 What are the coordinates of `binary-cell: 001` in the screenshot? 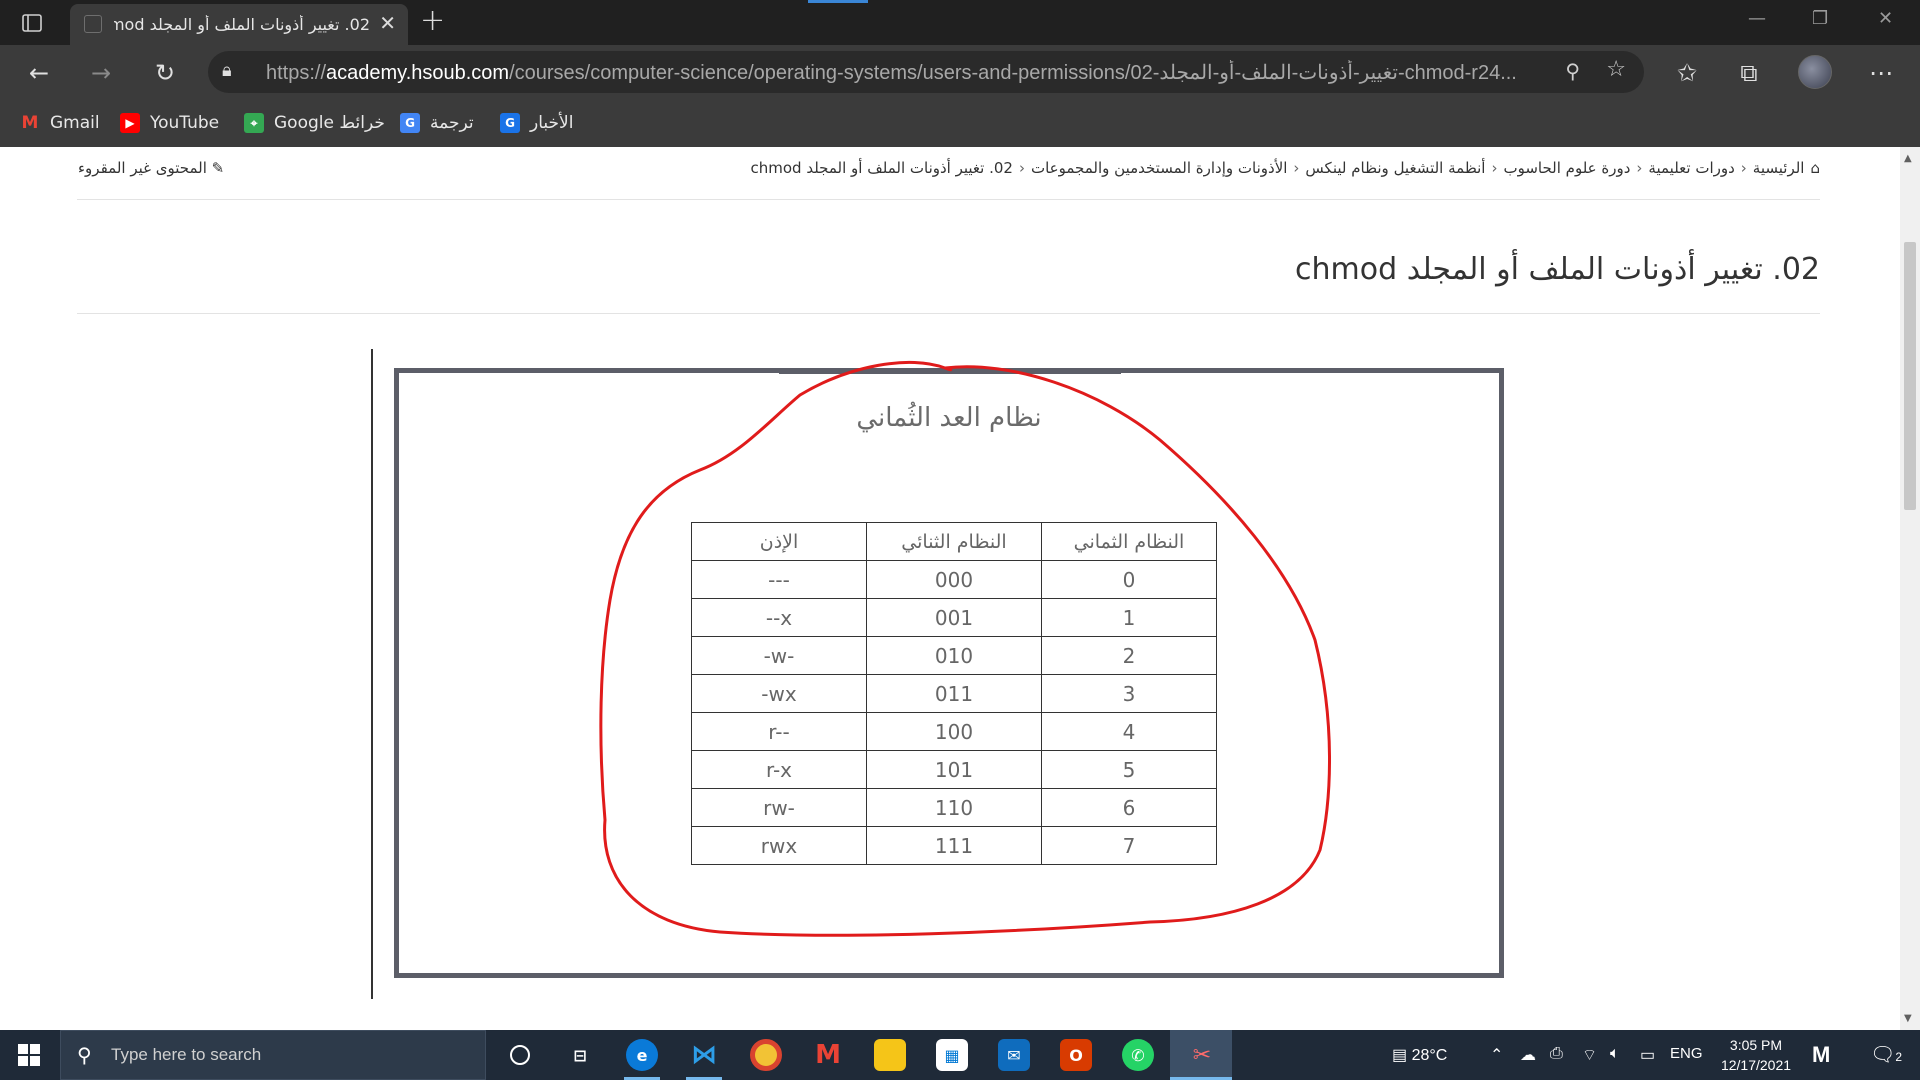 It's located at (954, 617).